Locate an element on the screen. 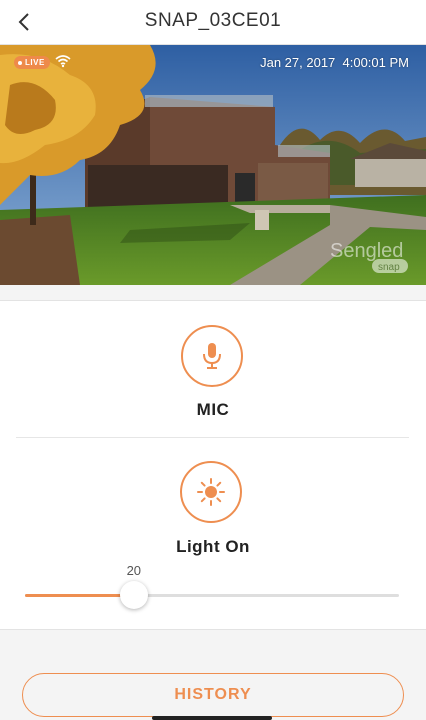 This screenshot has width=426, height=720. svg-text: snap is located at coordinates (389, 267).